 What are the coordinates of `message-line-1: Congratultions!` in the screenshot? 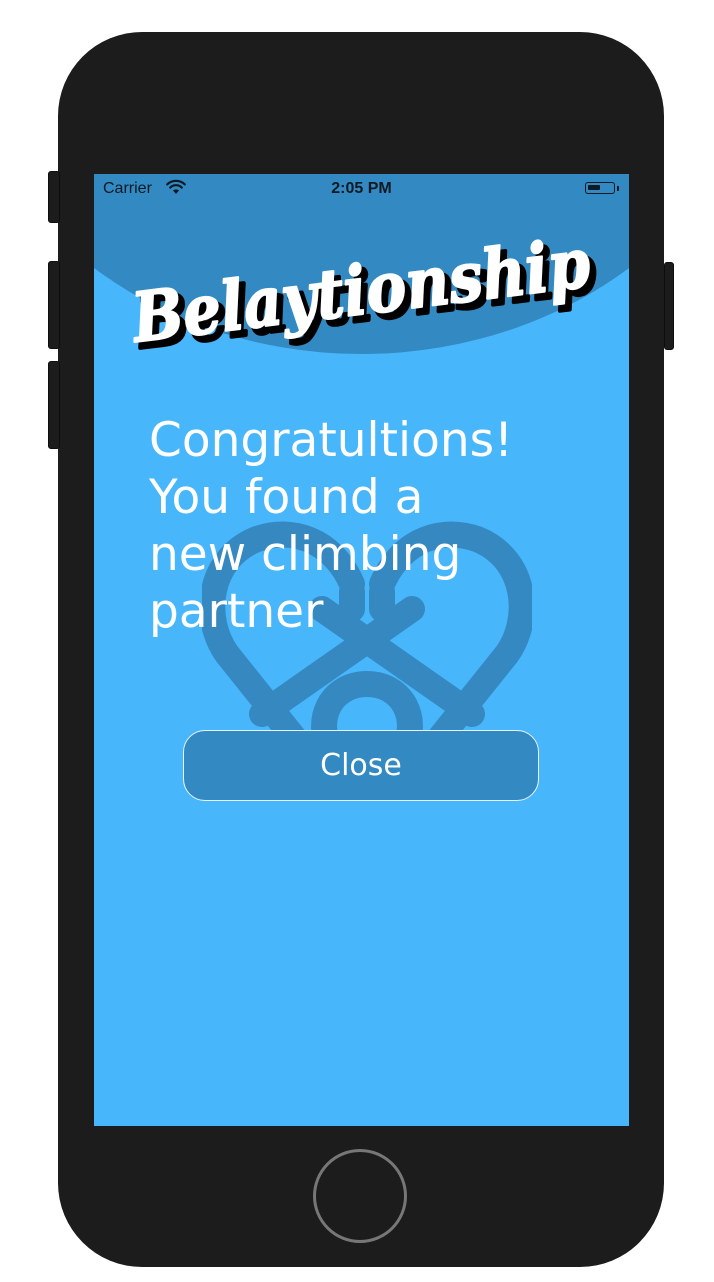 It's located at (331, 440).